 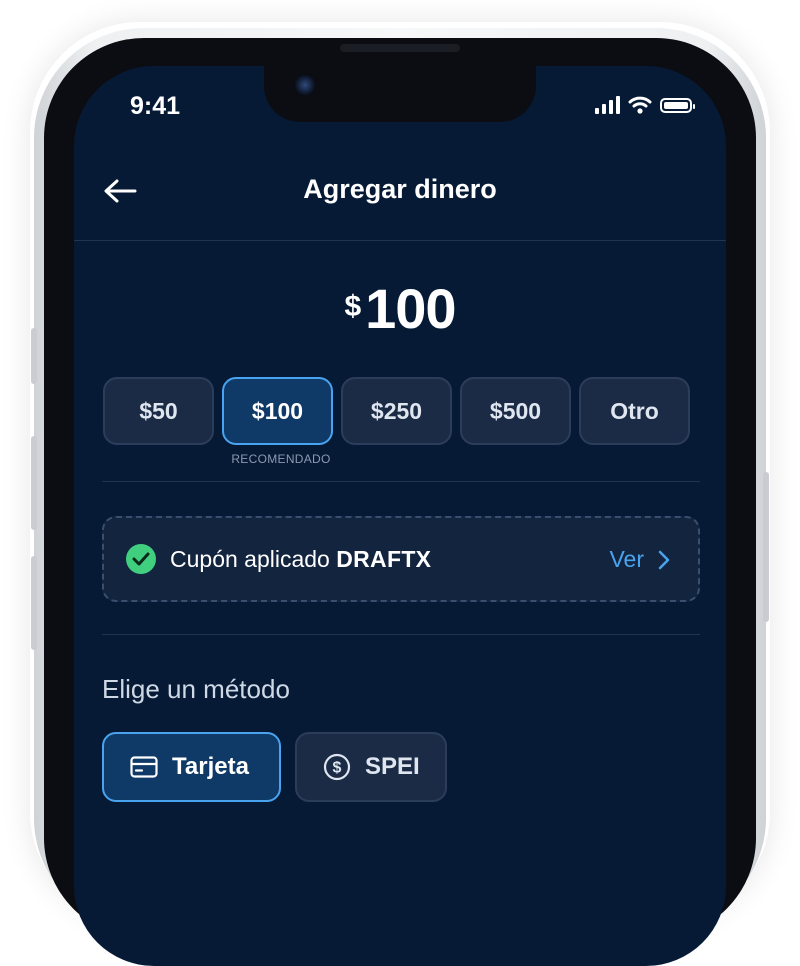 I want to click on coupon-banner: Cupón aplicado DRAFTX Ver, so click(x=401, y=559).